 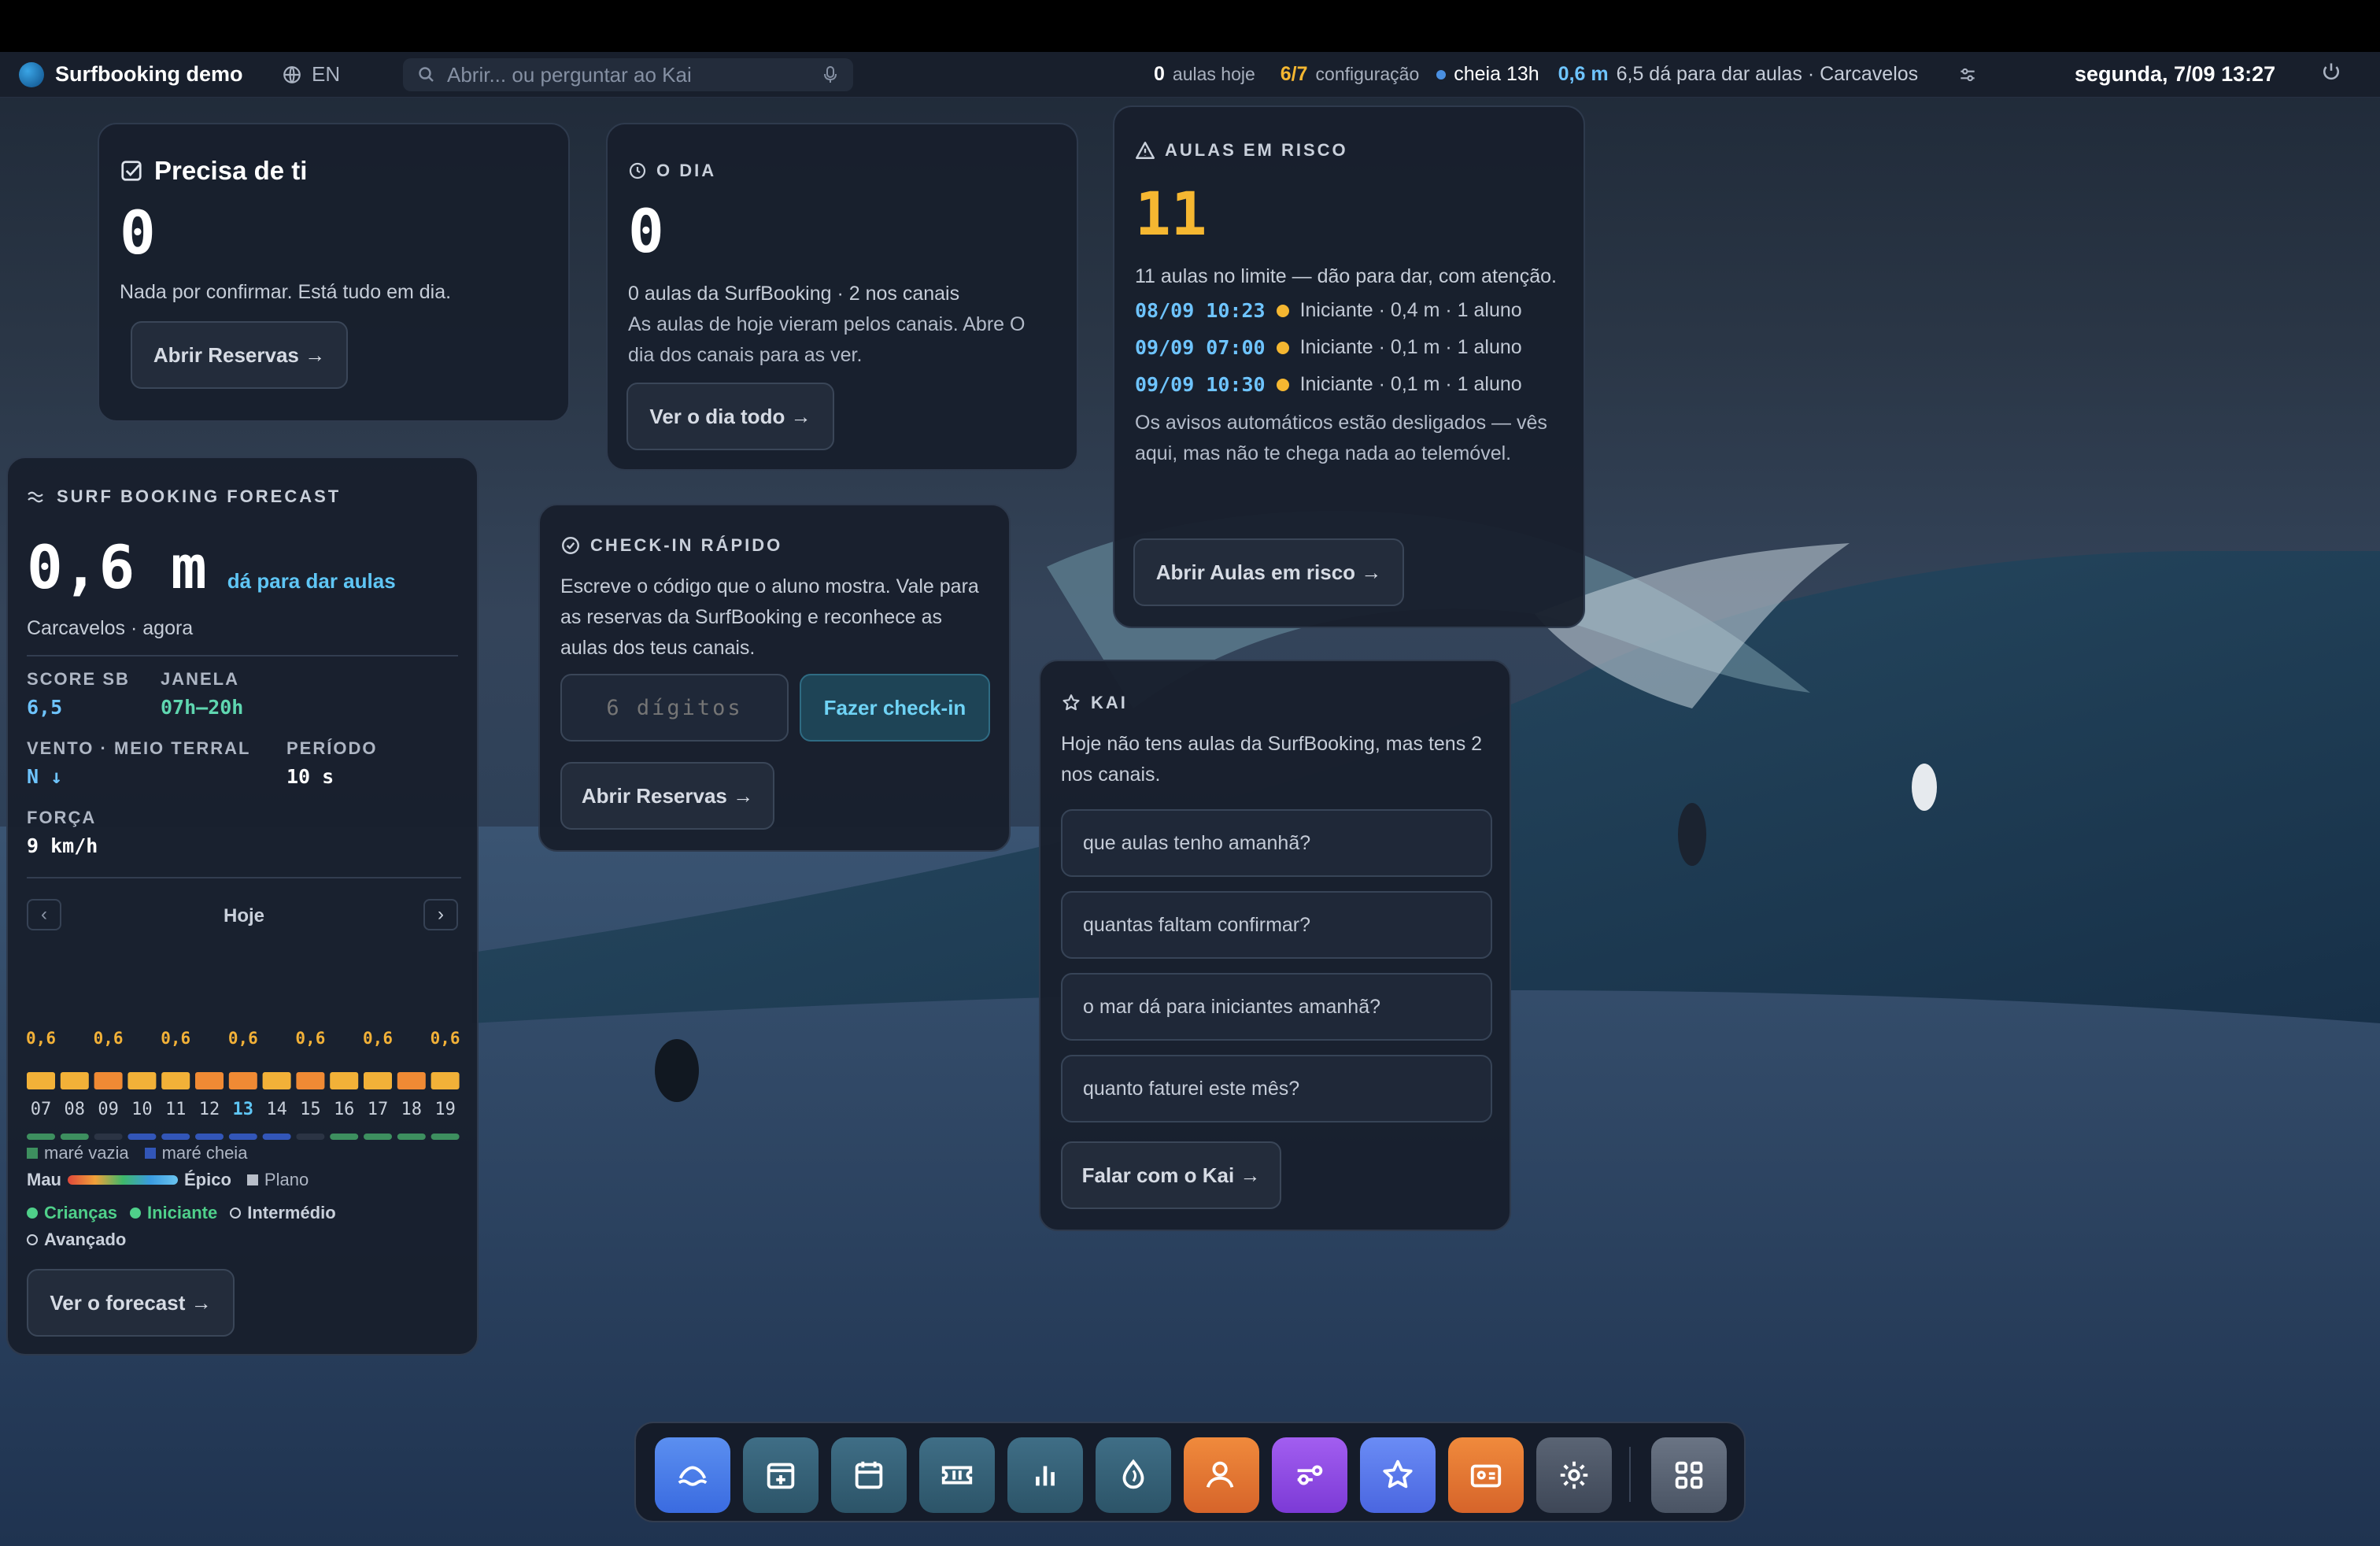 What do you see at coordinates (1276, 1007) in the screenshot?
I see `kai-suggestion: o mar dá para iniciantes amanhã?` at bounding box center [1276, 1007].